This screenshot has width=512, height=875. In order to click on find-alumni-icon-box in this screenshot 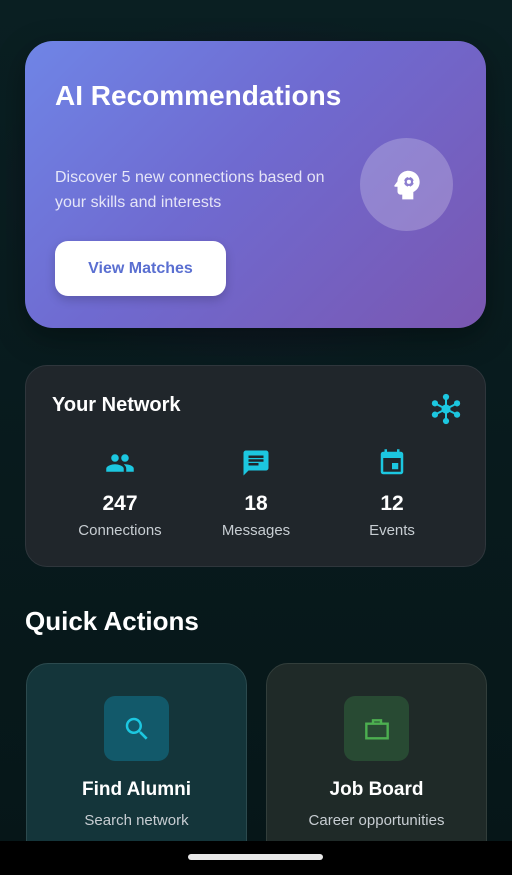, I will do `click(136, 728)`.